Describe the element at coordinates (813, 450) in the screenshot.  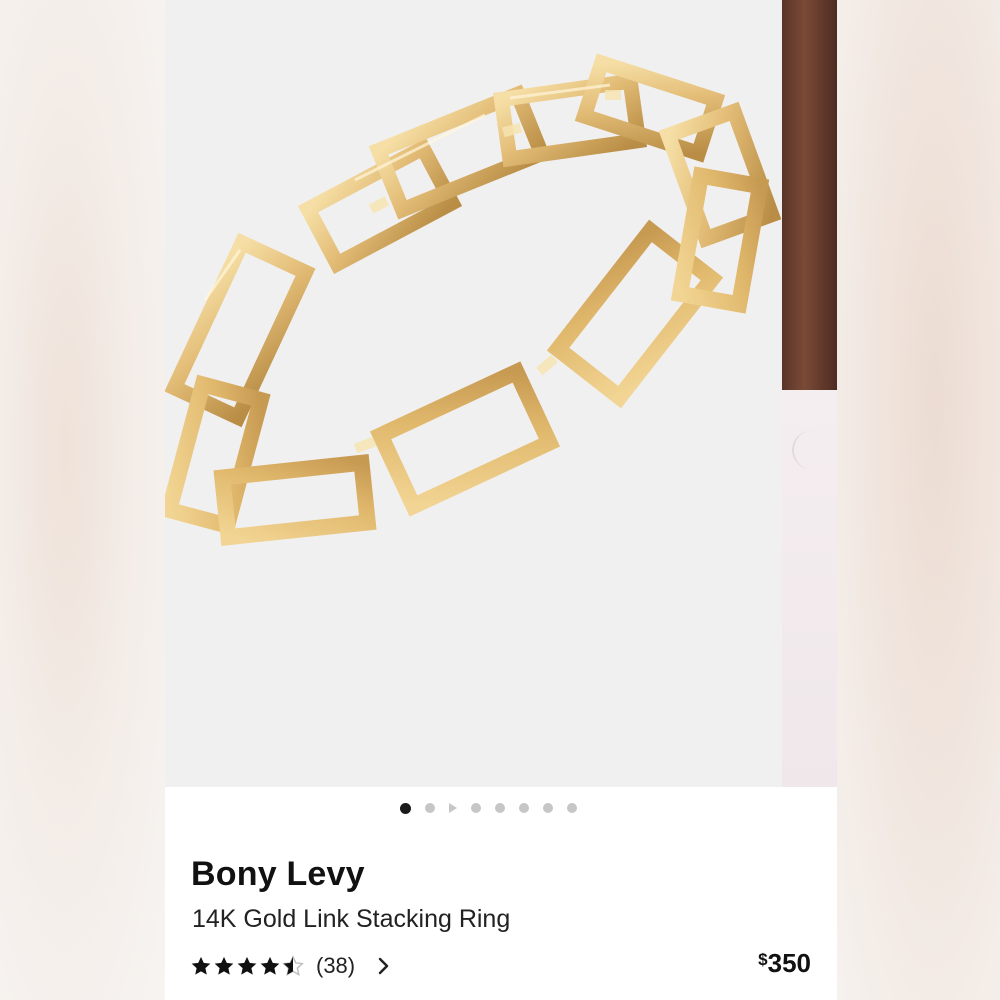
I see `shirt-fold` at that location.